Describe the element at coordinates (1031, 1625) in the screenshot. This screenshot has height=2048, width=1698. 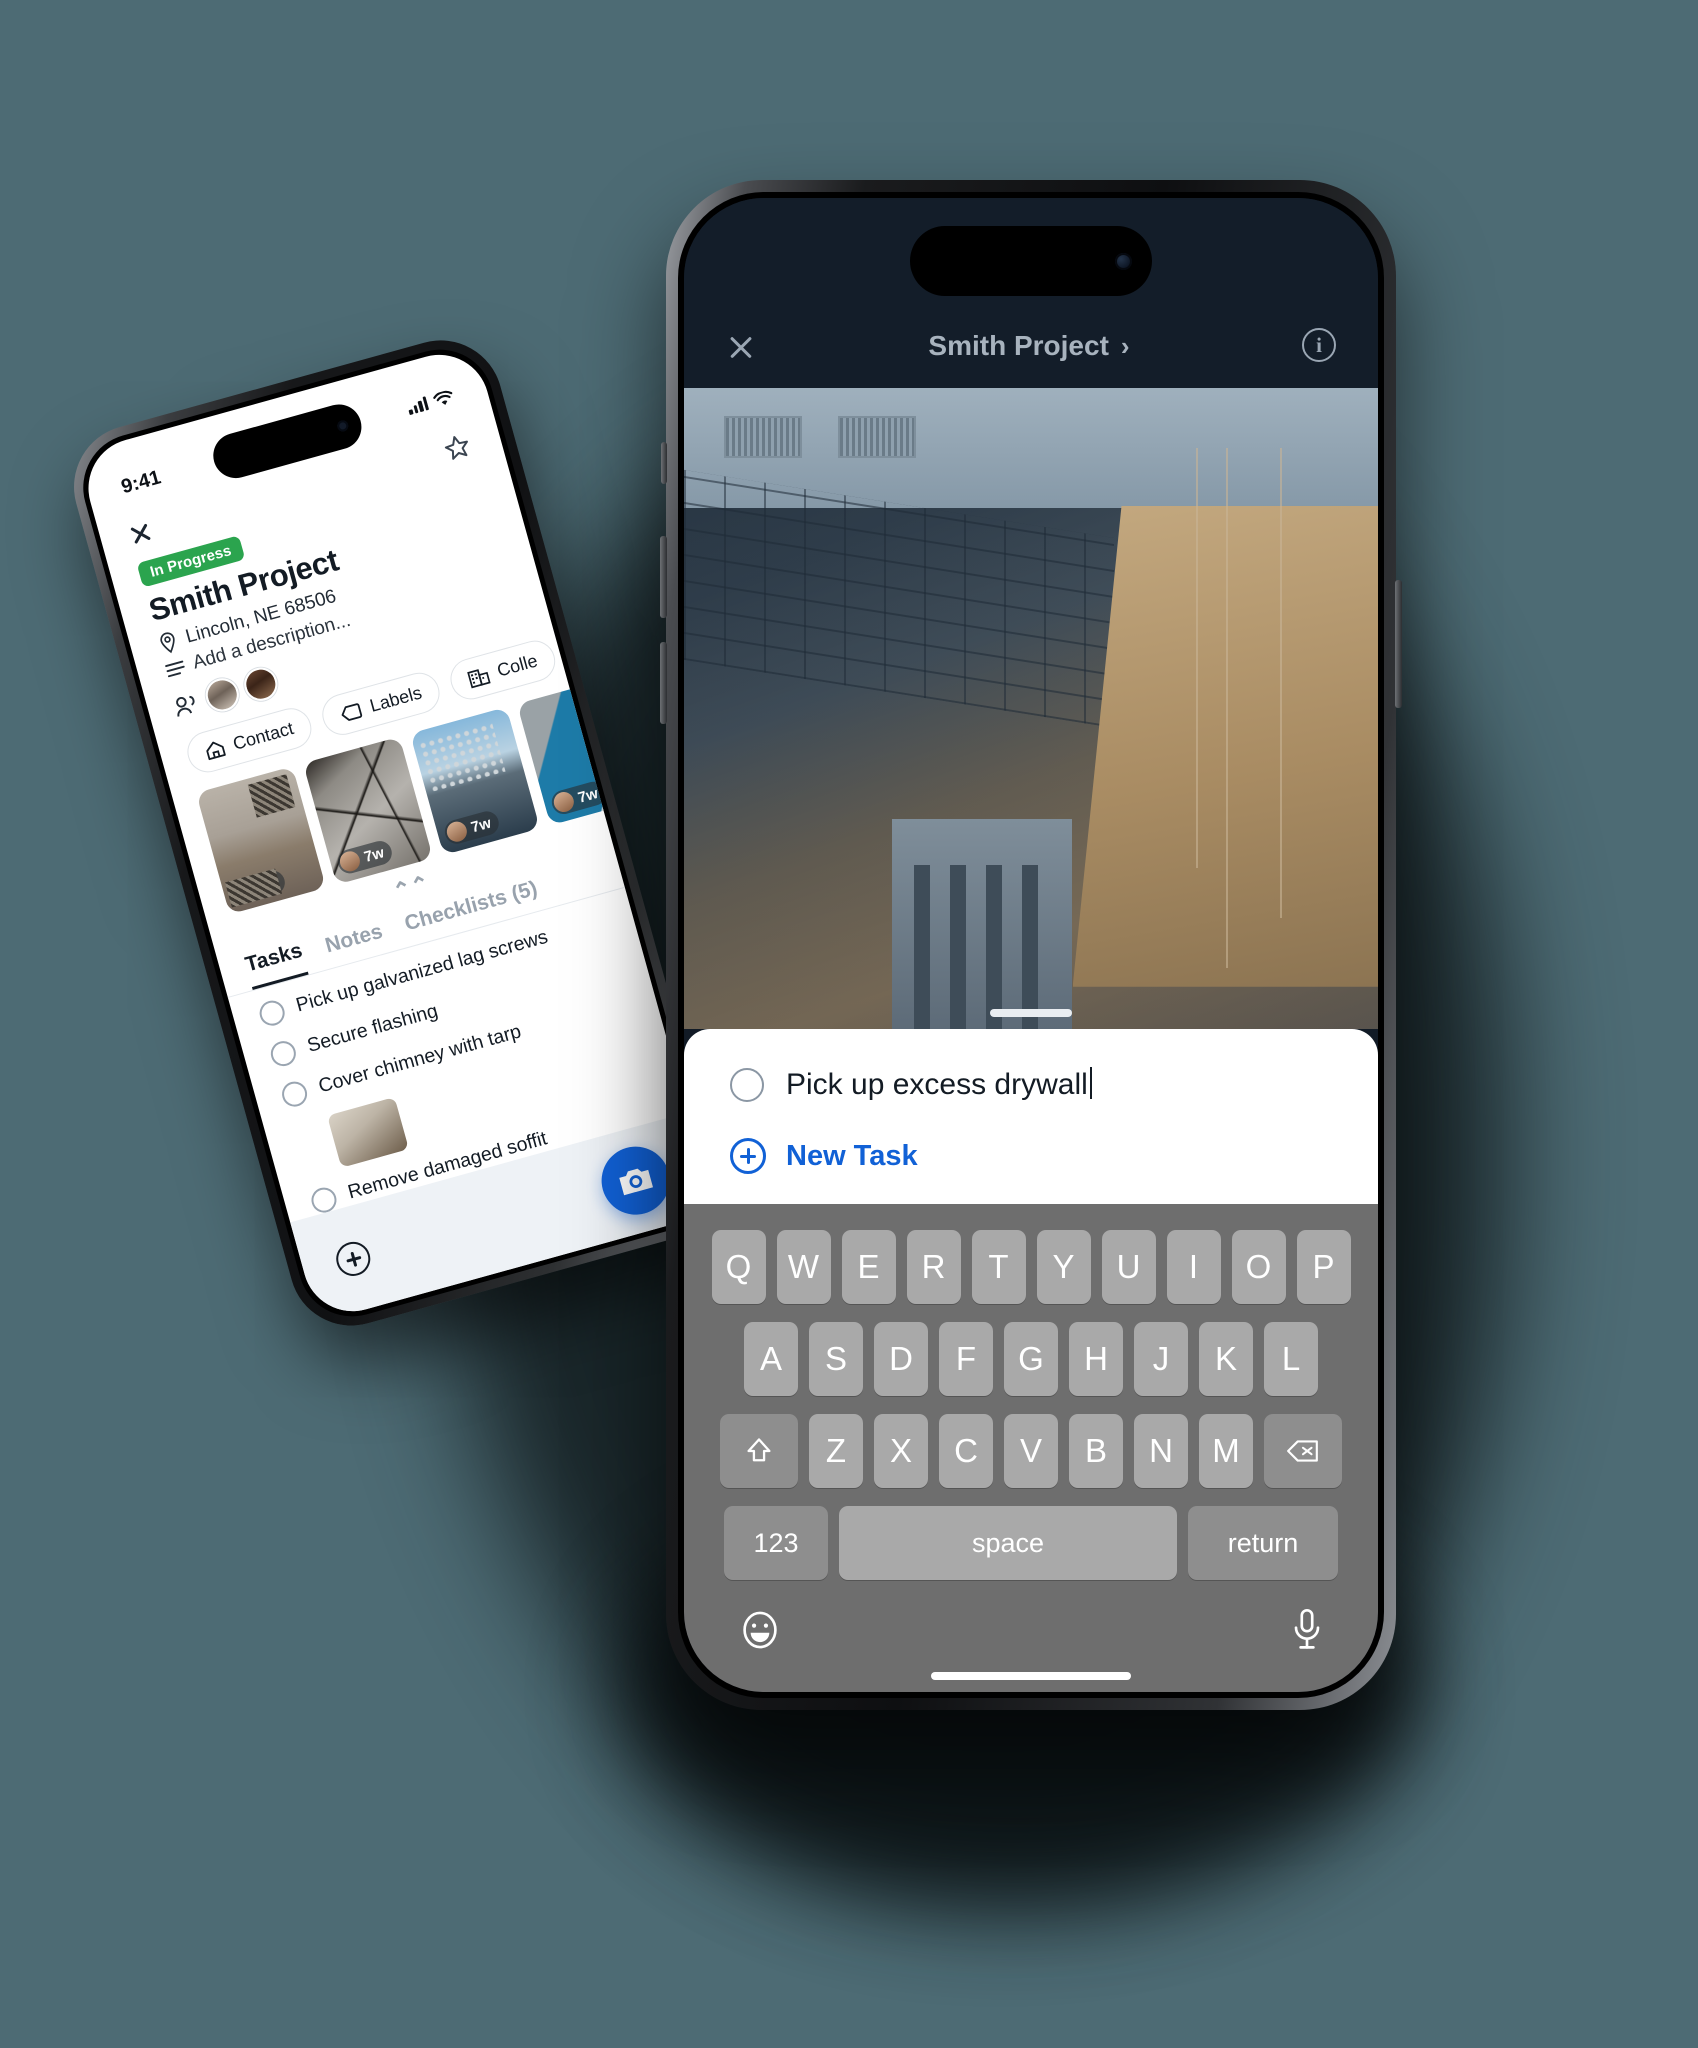
I see `keyboard-utility-row` at that location.